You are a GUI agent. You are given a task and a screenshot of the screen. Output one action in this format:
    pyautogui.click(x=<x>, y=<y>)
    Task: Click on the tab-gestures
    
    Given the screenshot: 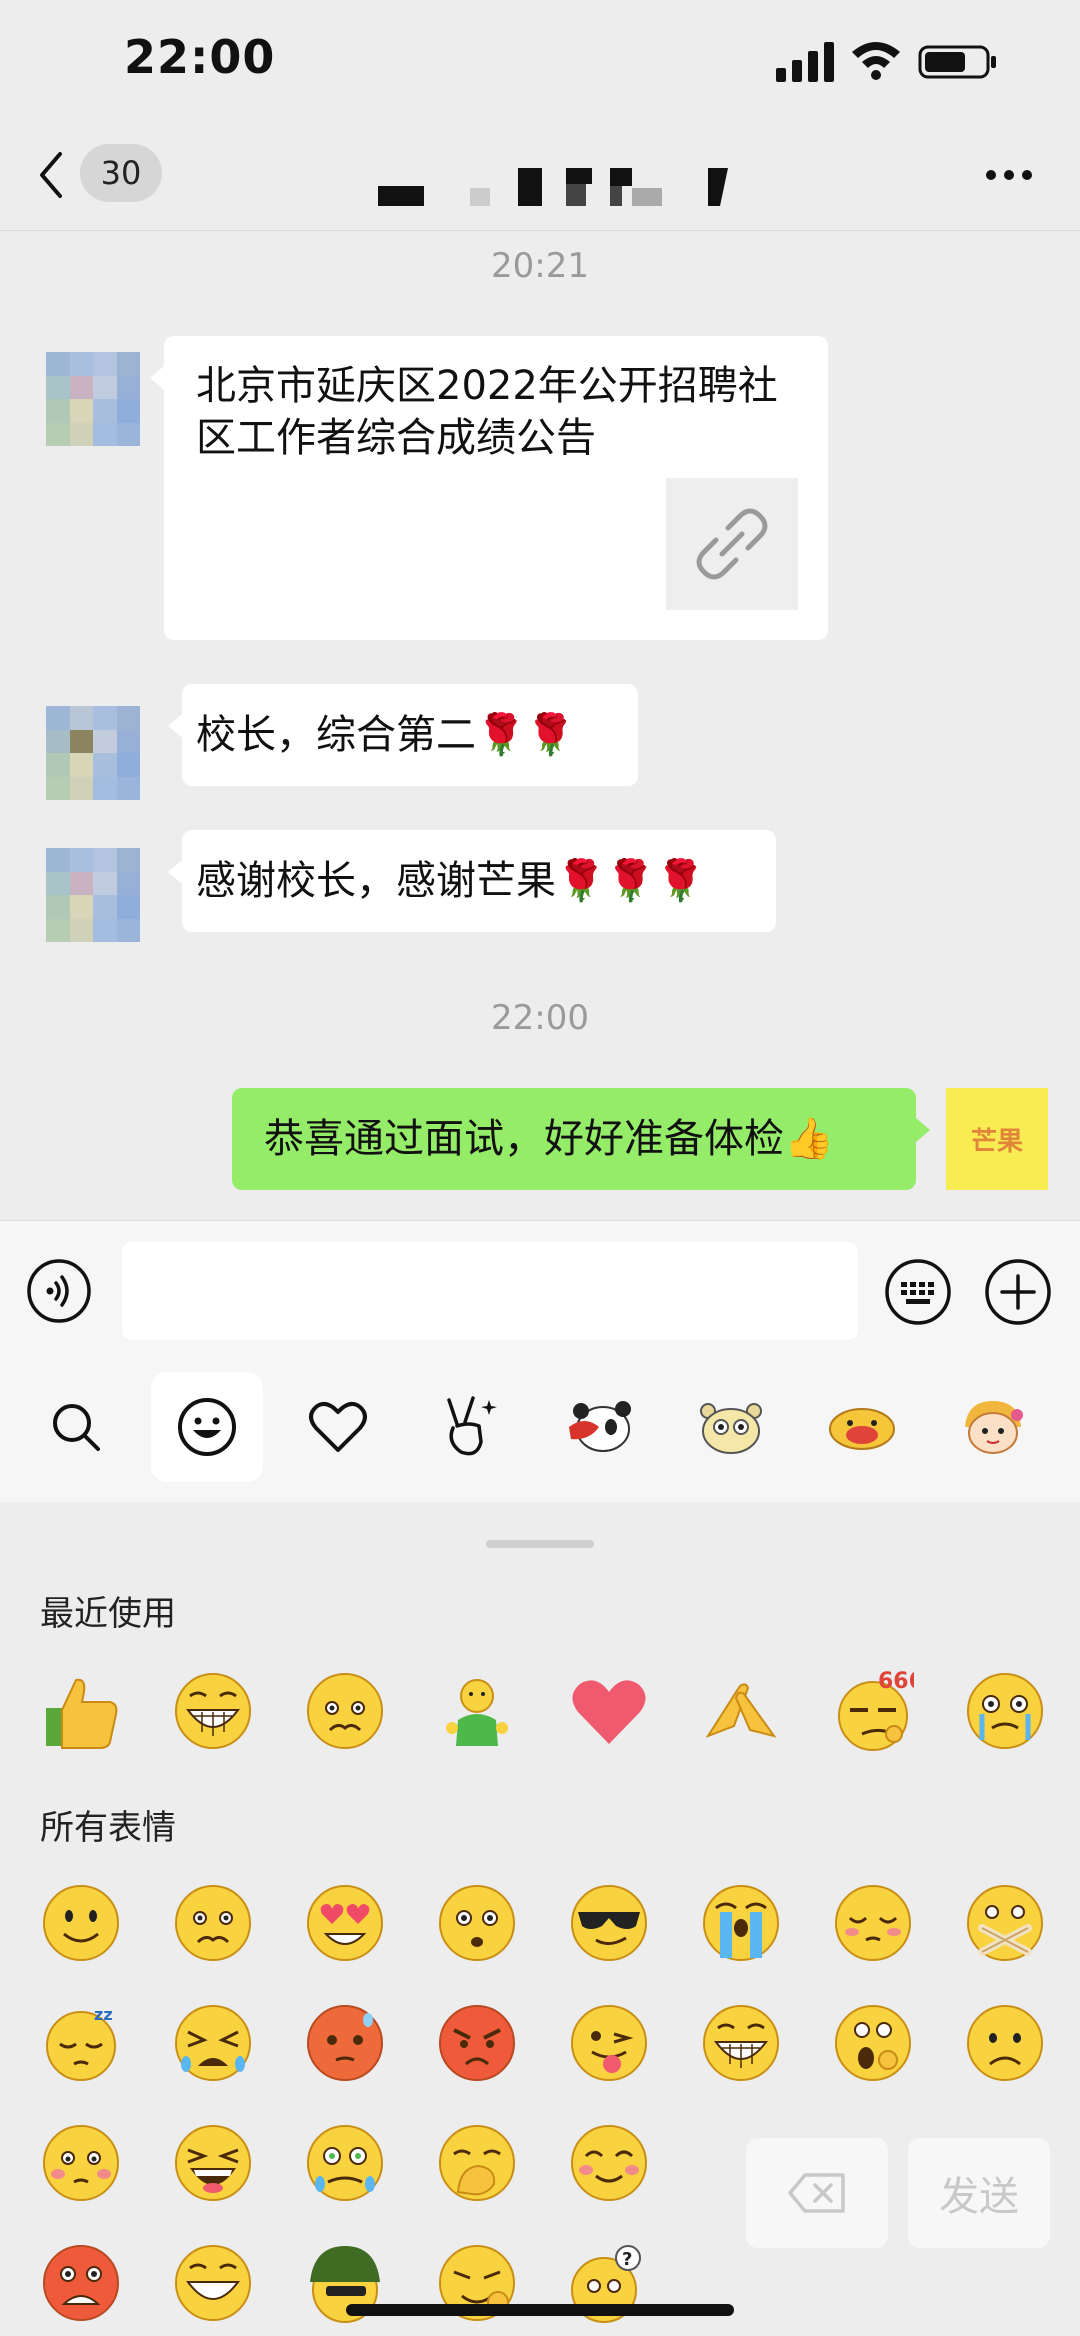 What is the action you would take?
    pyautogui.click(x=469, y=1427)
    